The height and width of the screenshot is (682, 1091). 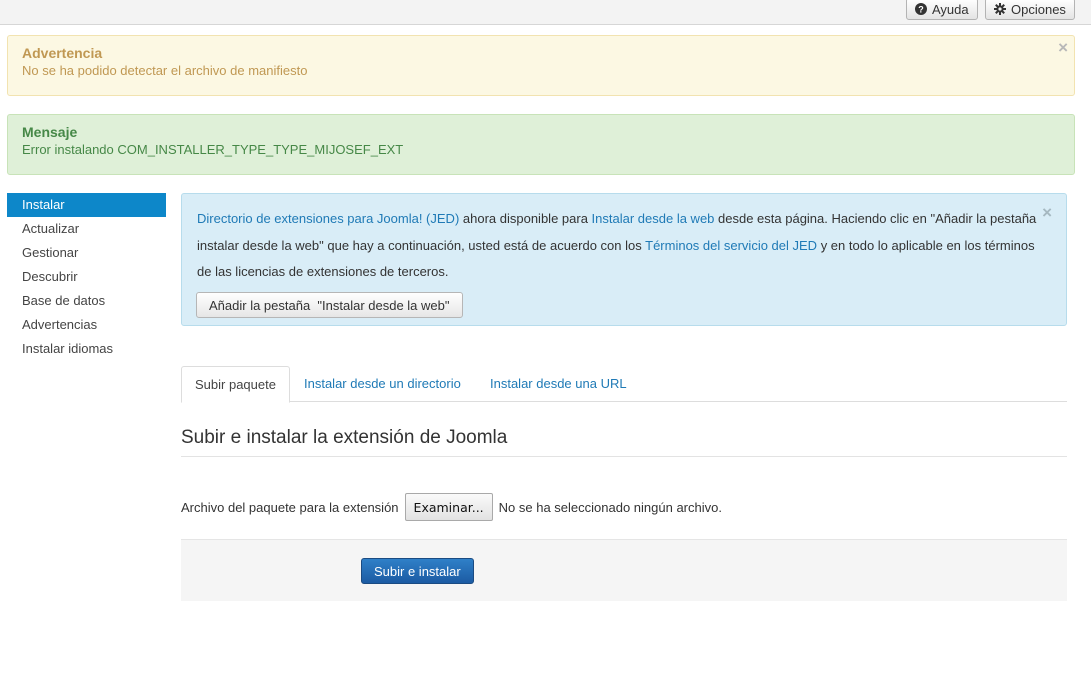 I want to click on jed-terms-link: Términos del servicio del JED, so click(x=731, y=245).